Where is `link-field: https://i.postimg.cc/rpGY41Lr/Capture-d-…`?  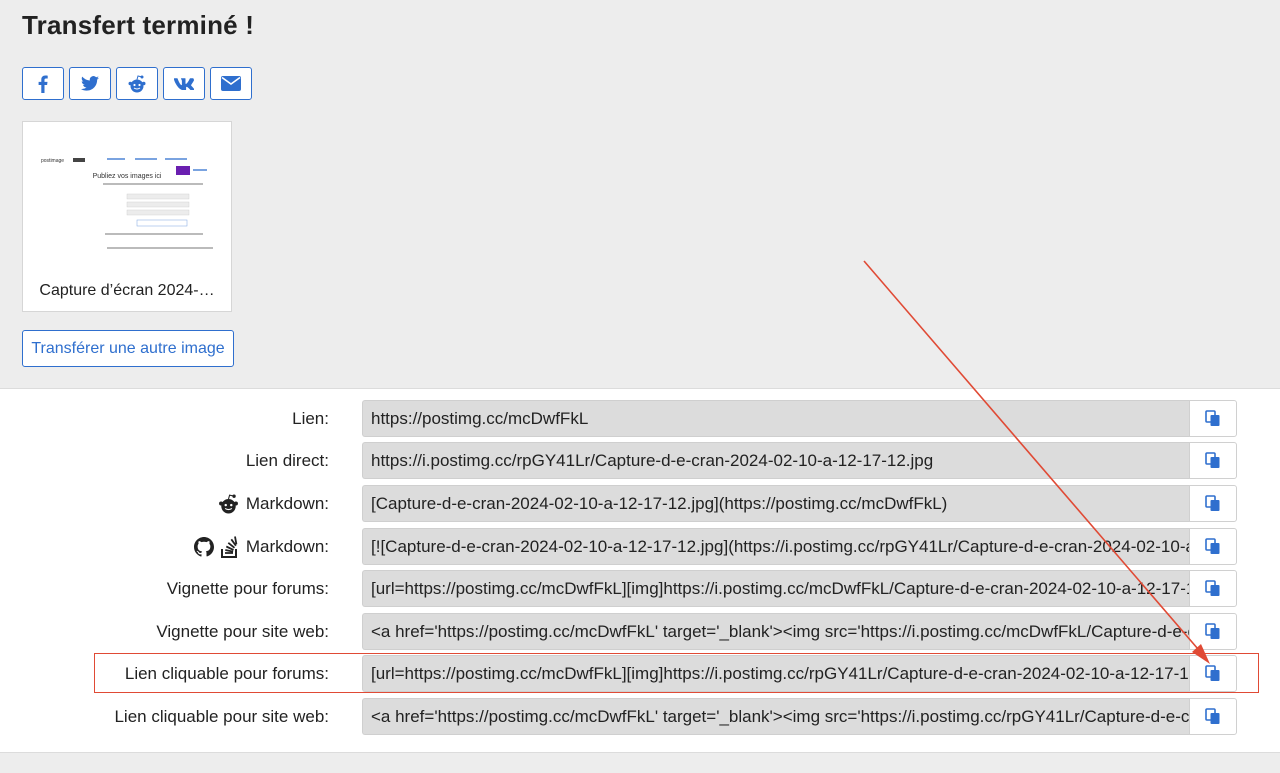 link-field: https://i.postimg.cc/rpGY41Lr/Capture-d-… is located at coordinates (775, 460).